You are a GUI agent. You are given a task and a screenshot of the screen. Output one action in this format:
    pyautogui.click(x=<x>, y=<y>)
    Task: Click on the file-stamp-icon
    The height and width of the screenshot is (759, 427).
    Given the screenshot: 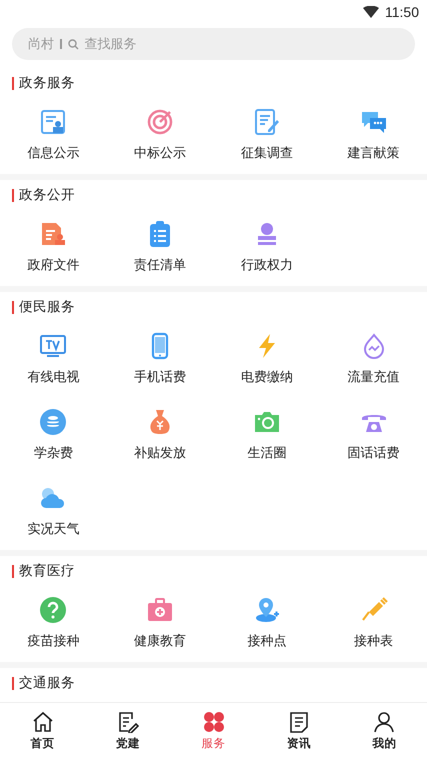 What is the action you would take?
    pyautogui.click(x=53, y=234)
    